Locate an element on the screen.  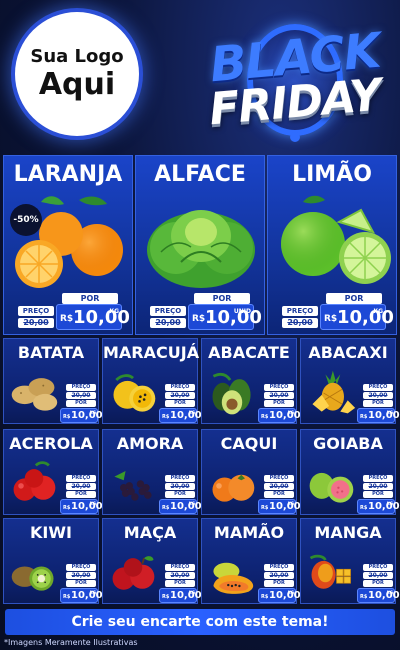
product-card-maça: MAÇA PREÇO 20,00 POR R$ 10,00 KG is located at coordinates (152, 561).